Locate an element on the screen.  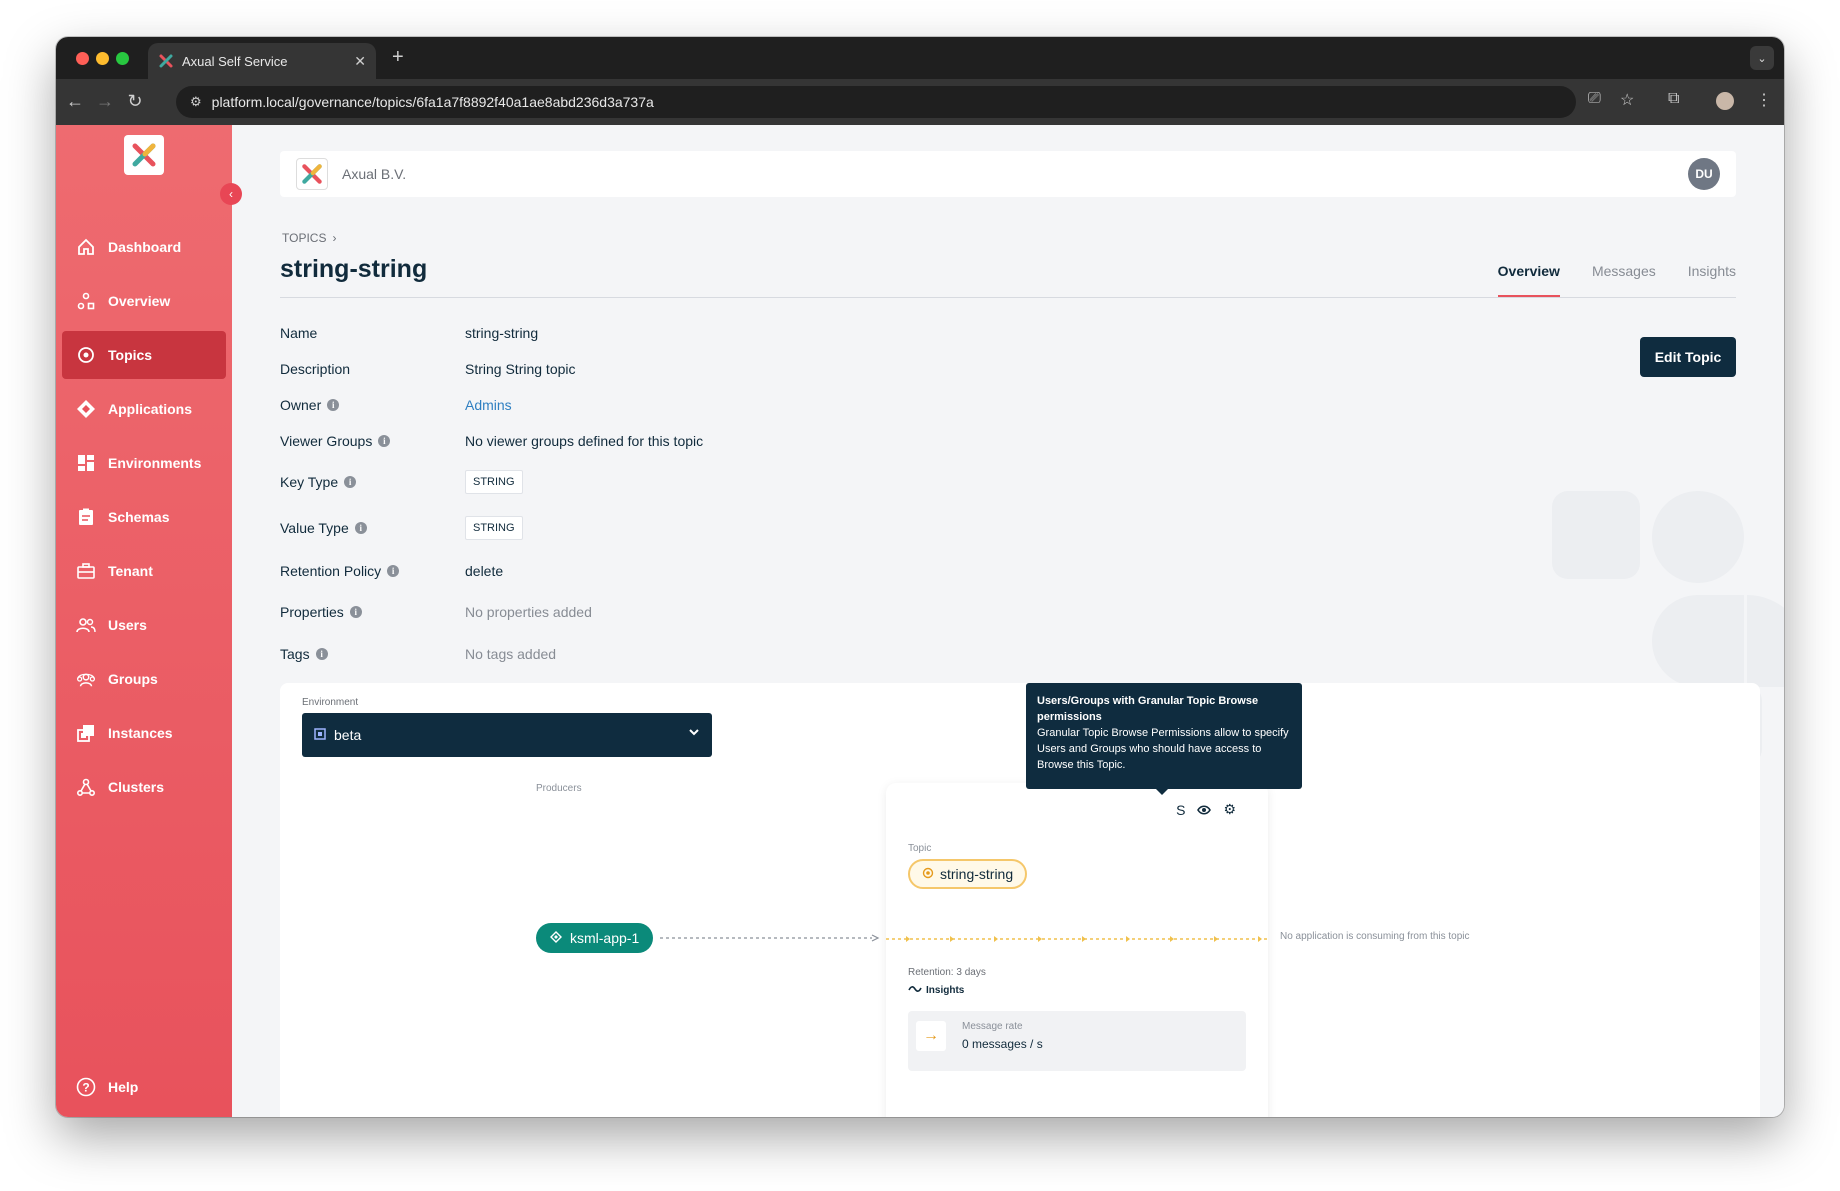
property-label: Retention Policy i is located at coordinates (372, 571).